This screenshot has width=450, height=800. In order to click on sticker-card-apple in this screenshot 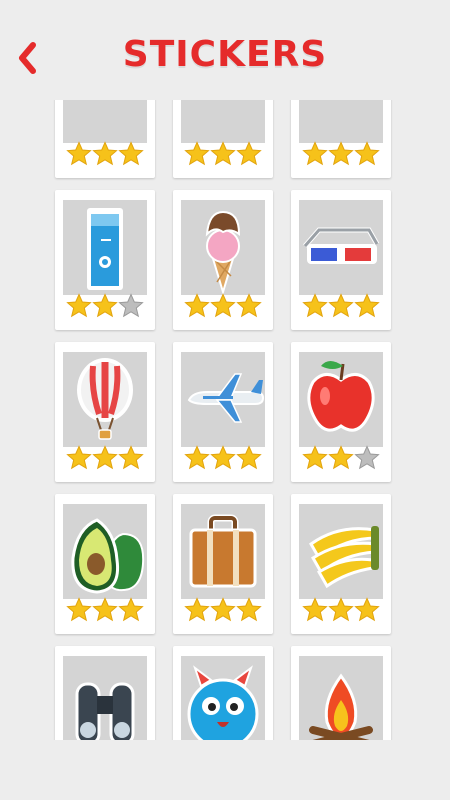, I will do `click(341, 412)`.